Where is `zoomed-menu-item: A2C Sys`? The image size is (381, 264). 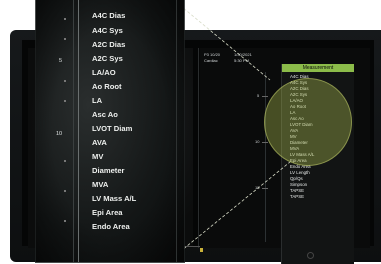 zoomed-menu-item: A2C Sys is located at coordinates (107, 58).